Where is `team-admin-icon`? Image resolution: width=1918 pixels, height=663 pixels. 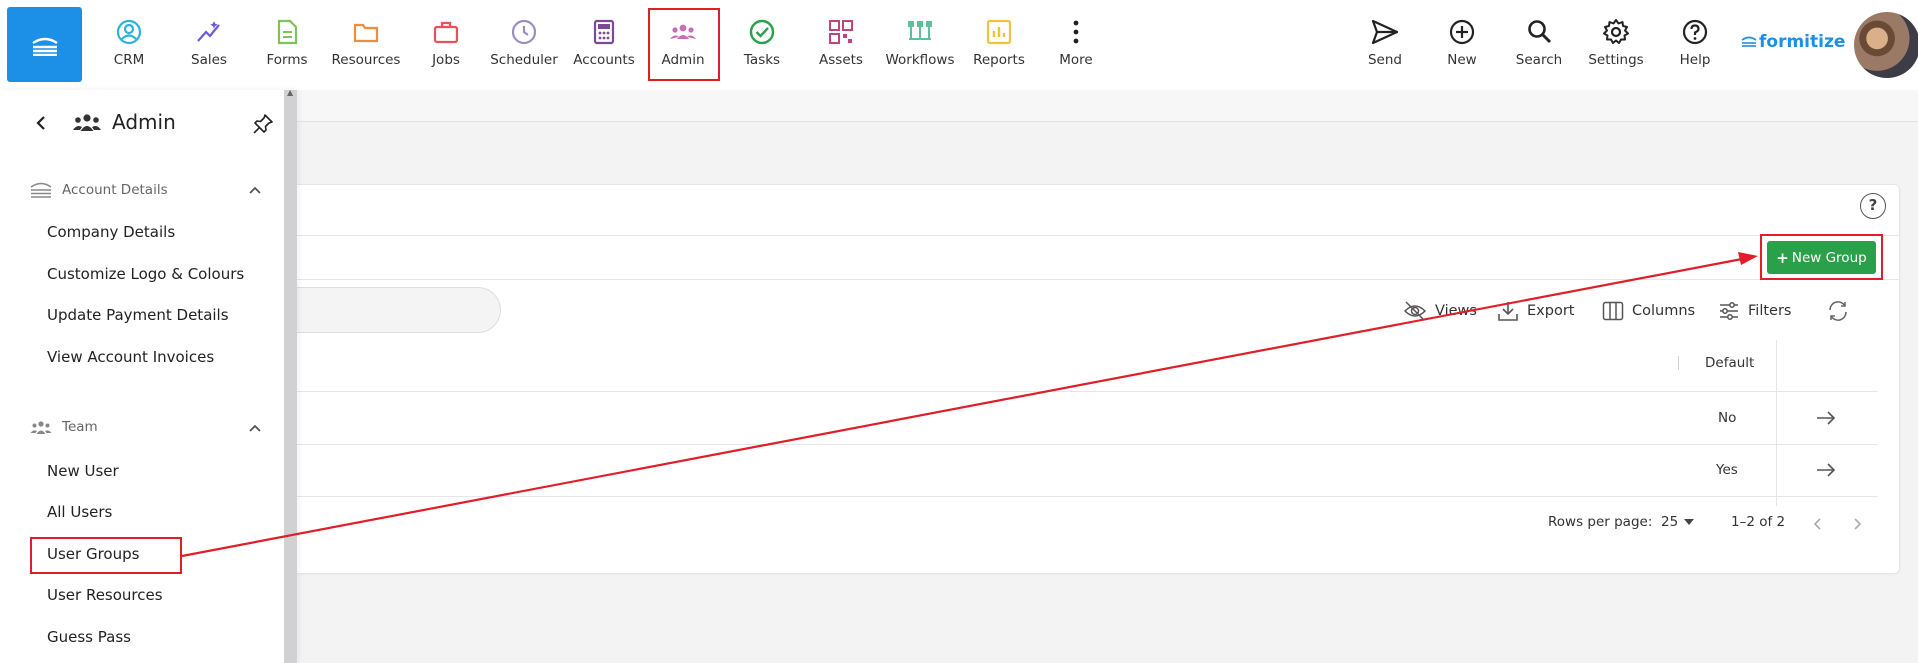
team-admin-icon is located at coordinates (87, 122).